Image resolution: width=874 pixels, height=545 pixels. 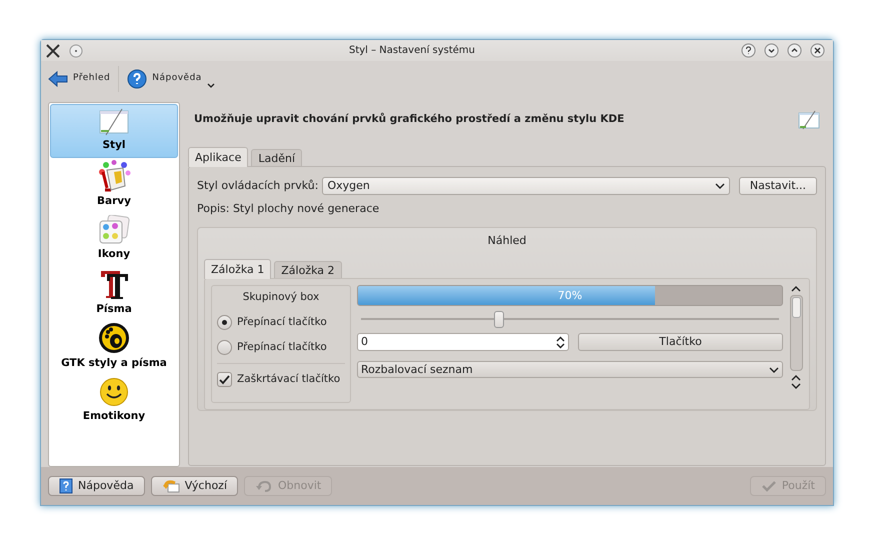 I want to click on serif-letter-icon, so click(x=114, y=284).